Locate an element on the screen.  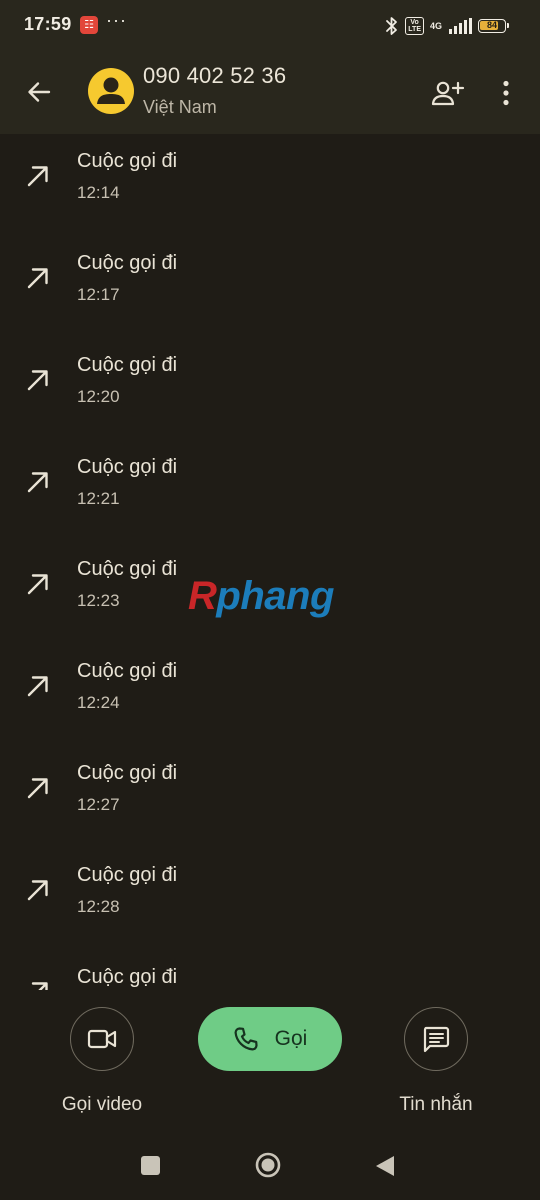
call-button: Gọi is located at coordinates (270, 1039).